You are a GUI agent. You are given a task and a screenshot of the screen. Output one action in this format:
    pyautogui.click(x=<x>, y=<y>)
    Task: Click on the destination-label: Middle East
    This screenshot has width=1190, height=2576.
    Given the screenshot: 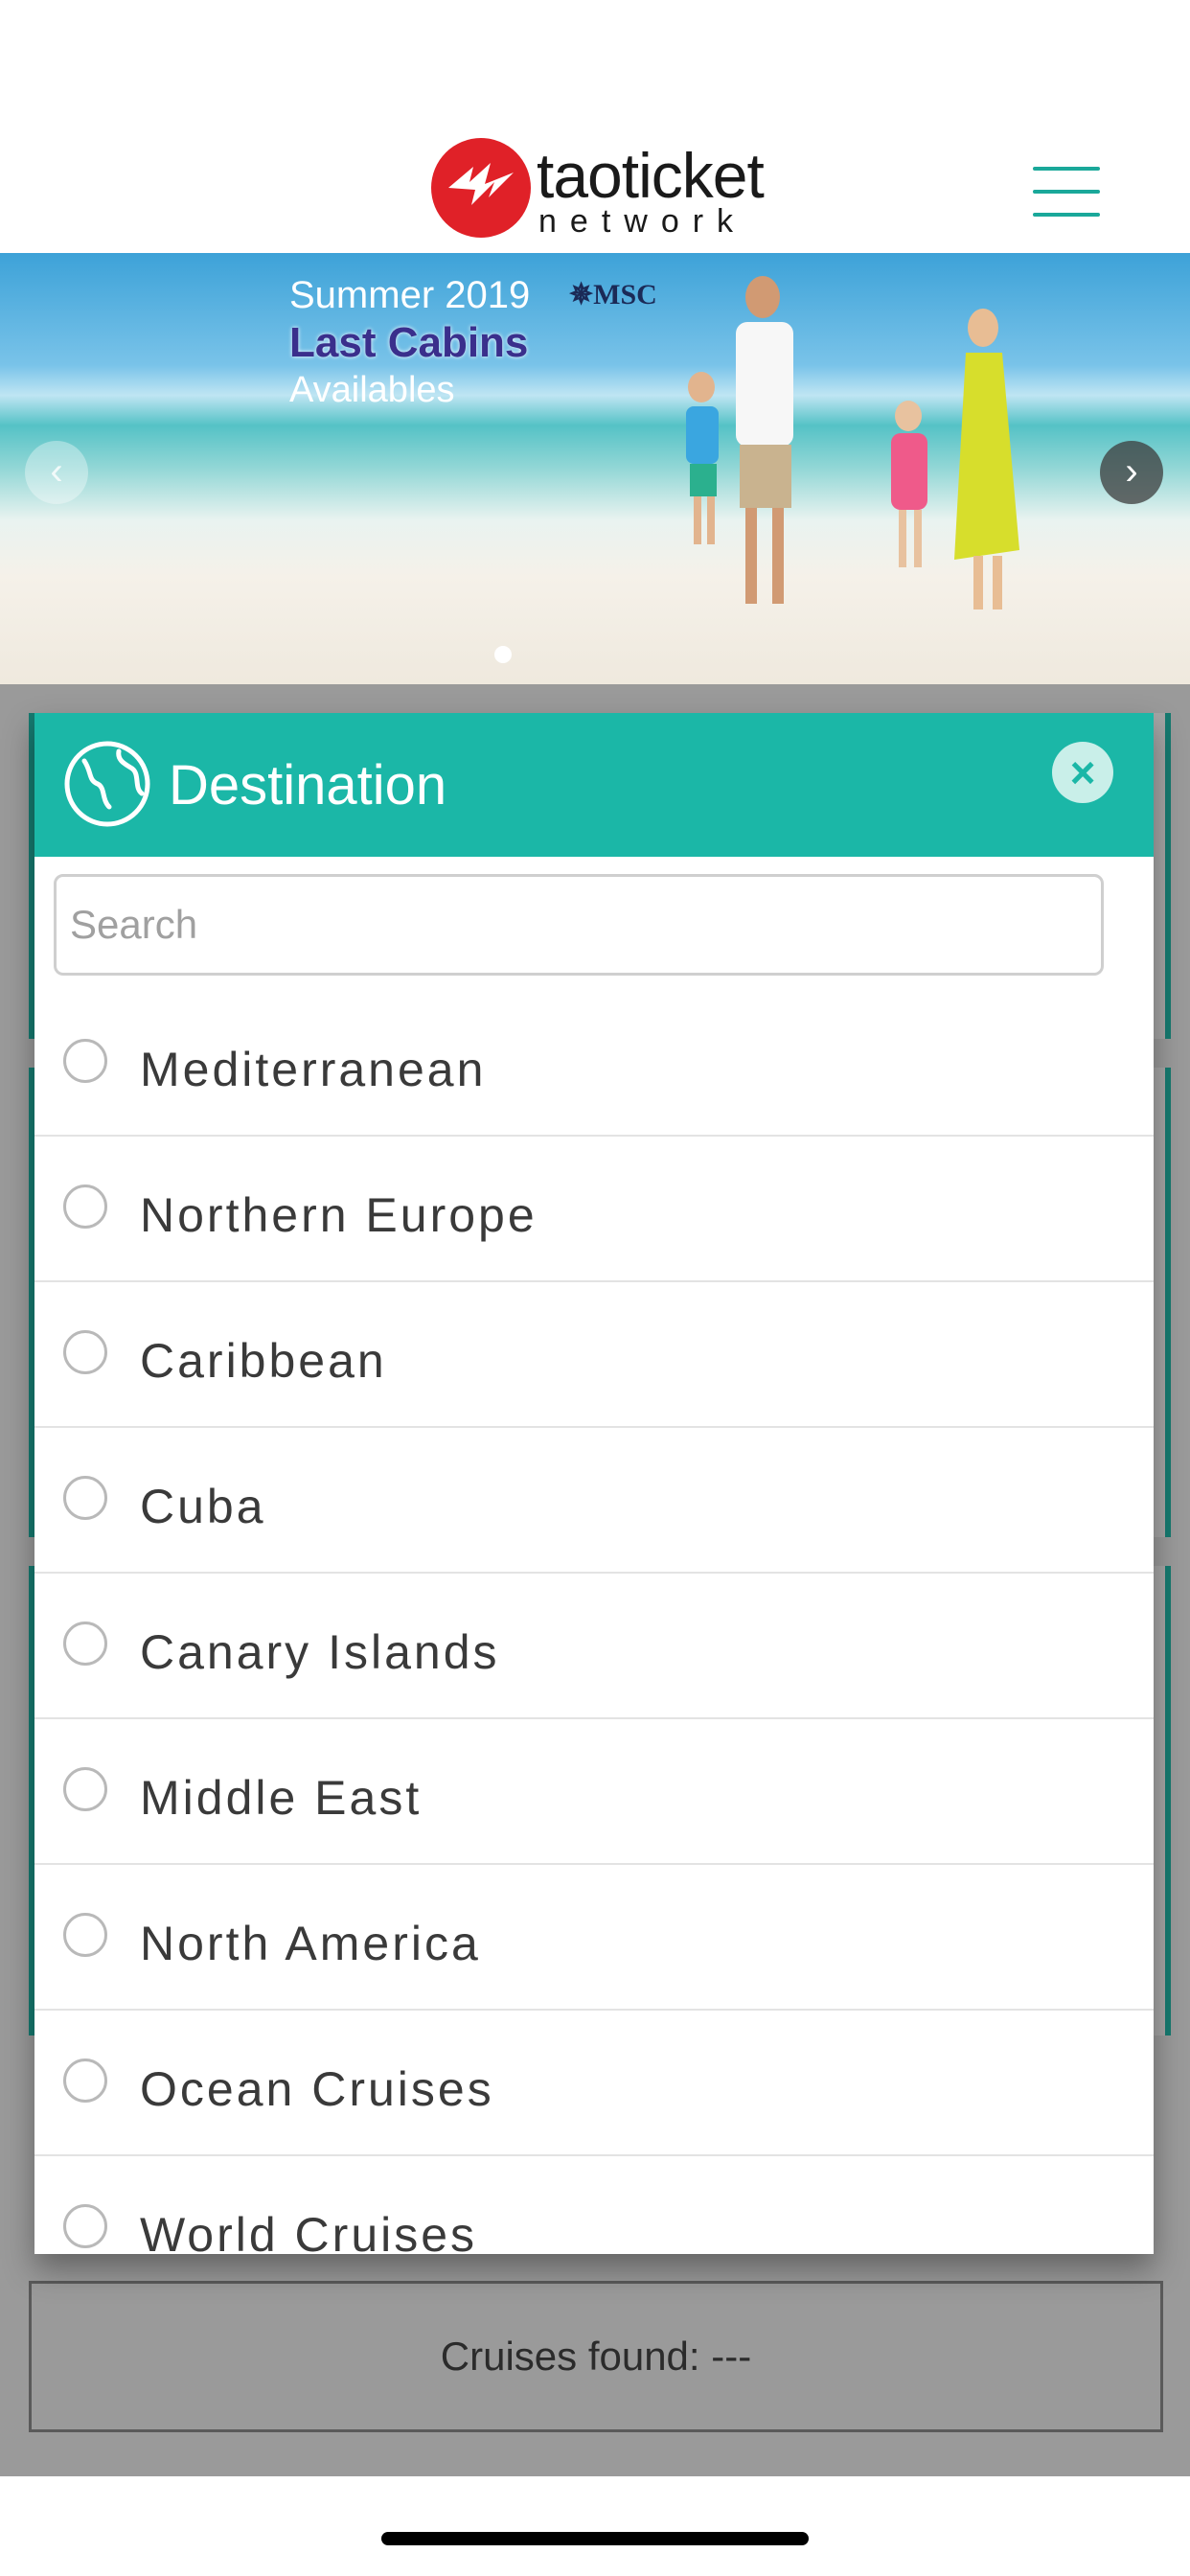 What is the action you would take?
    pyautogui.click(x=281, y=1798)
    